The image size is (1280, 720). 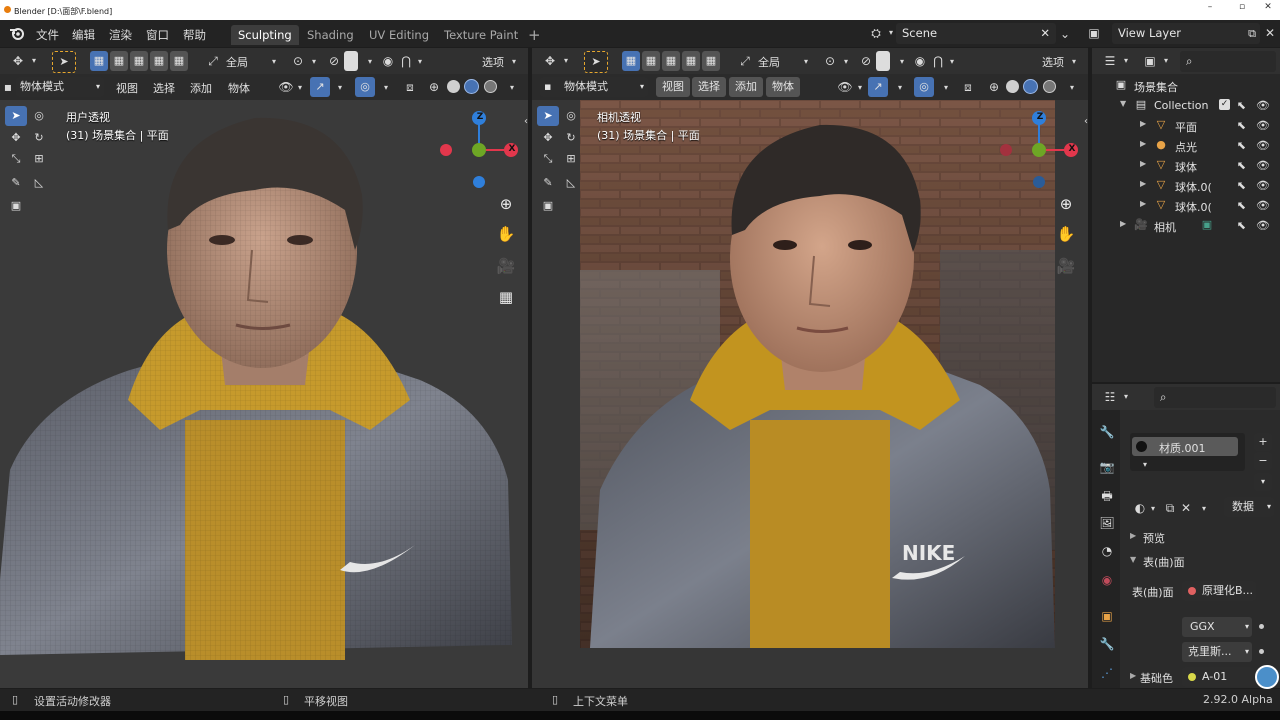 What do you see at coordinates (1185, 446) in the screenshot?
I see `material-slot-item: 材质.001` at bounding box center [1185, 446].